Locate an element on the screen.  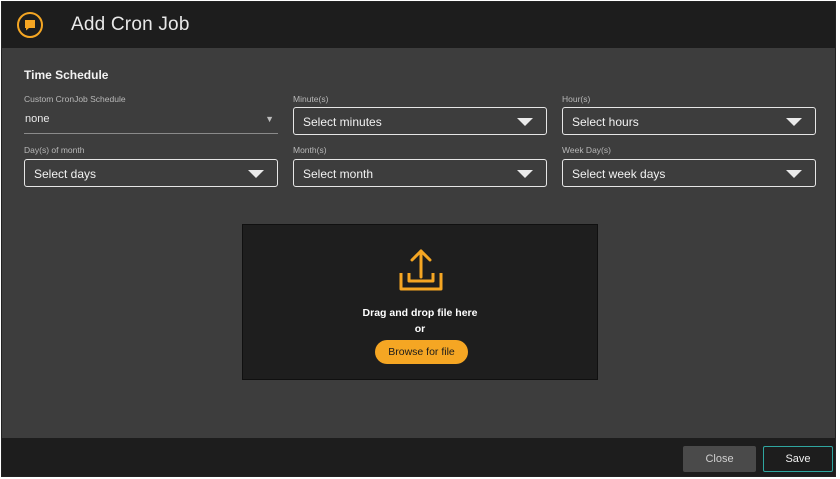
days-value: Select days is located at coordinates (65, 174).